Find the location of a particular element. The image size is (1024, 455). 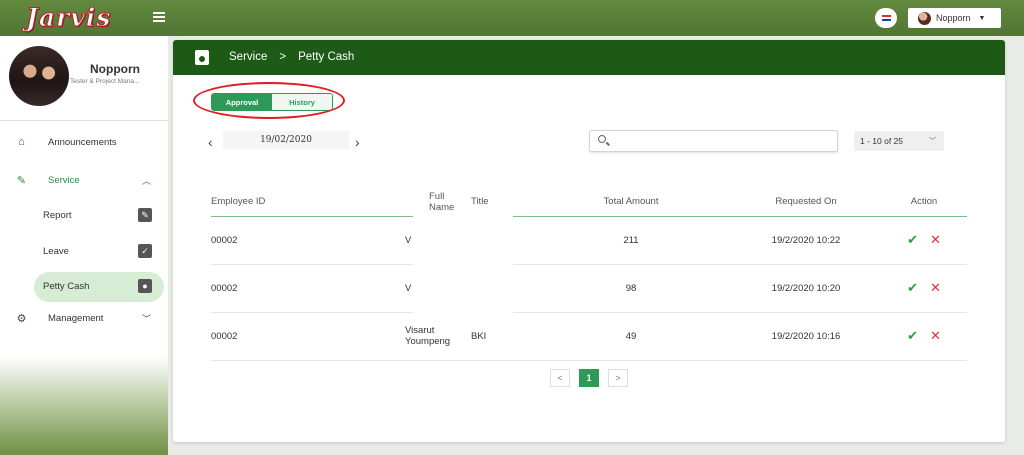

sidebar-item-service: ✎ Service ︿ is located at coordinates (84, 180).